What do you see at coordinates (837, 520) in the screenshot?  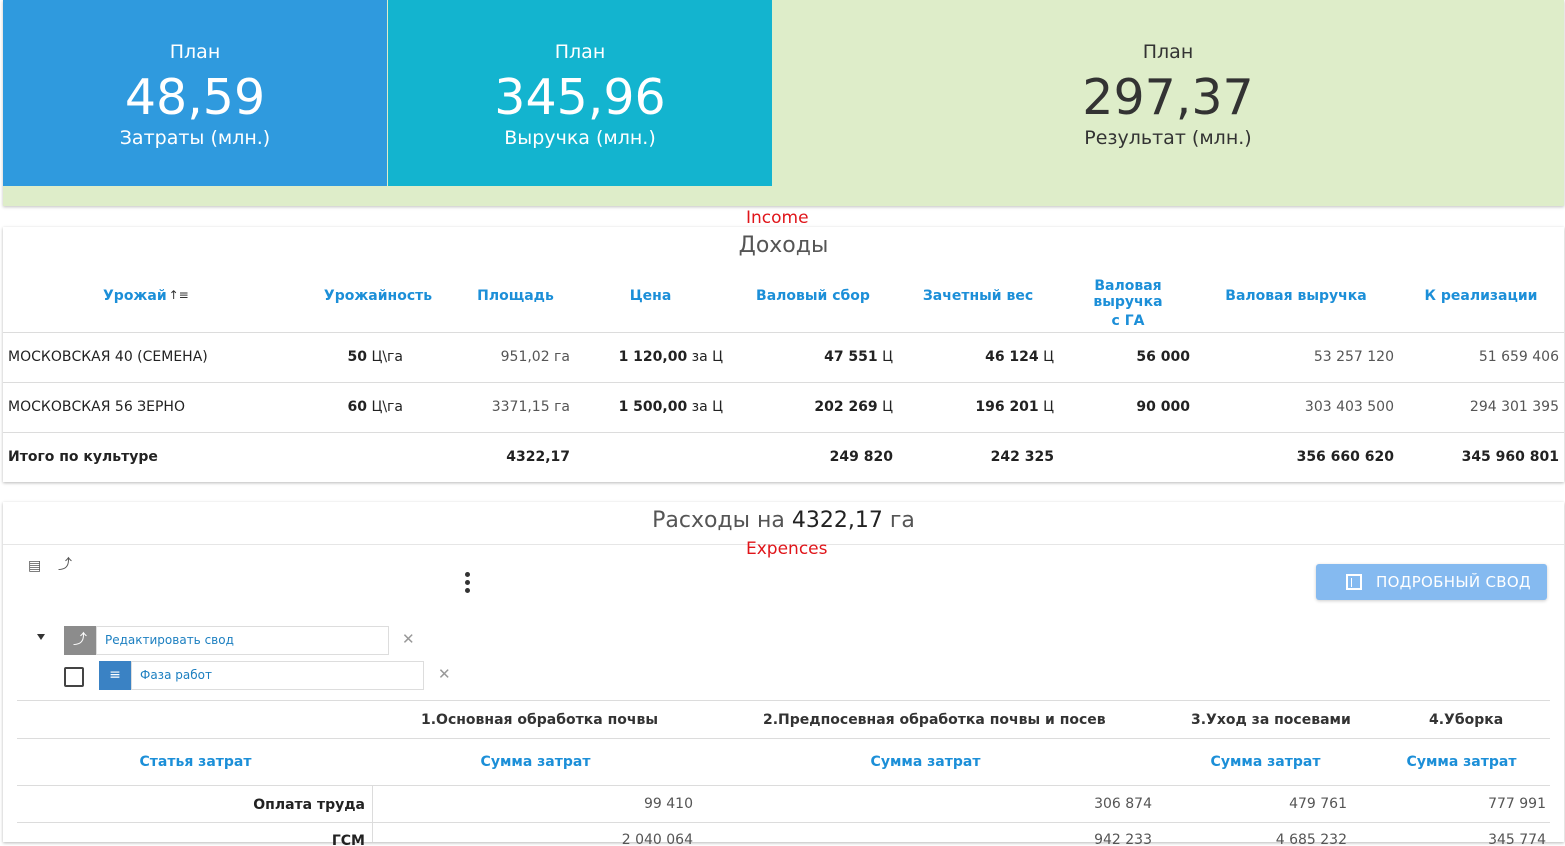 I see `expenses-title-value: 4322,17` at bounding box center [837, 520].